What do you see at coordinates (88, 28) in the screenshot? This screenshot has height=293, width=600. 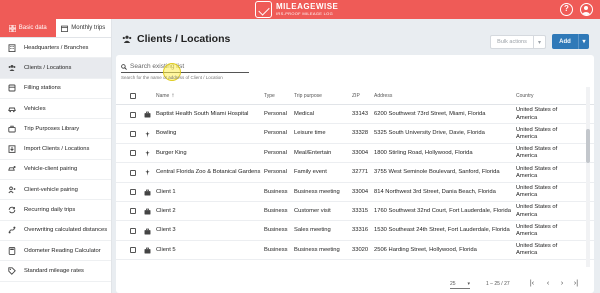 I see `tab-monthly-trips-label: Monthly trips` at bounding box center [88, 28].